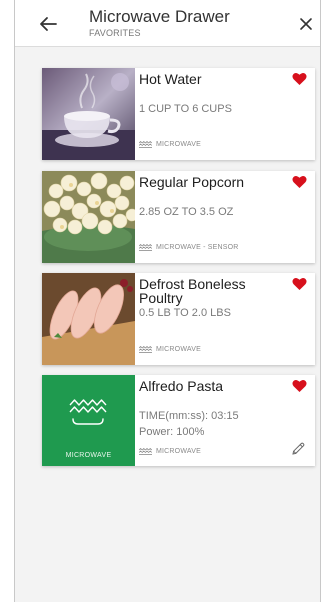  I want to click on back-arrow-icon, so click(48, 24).